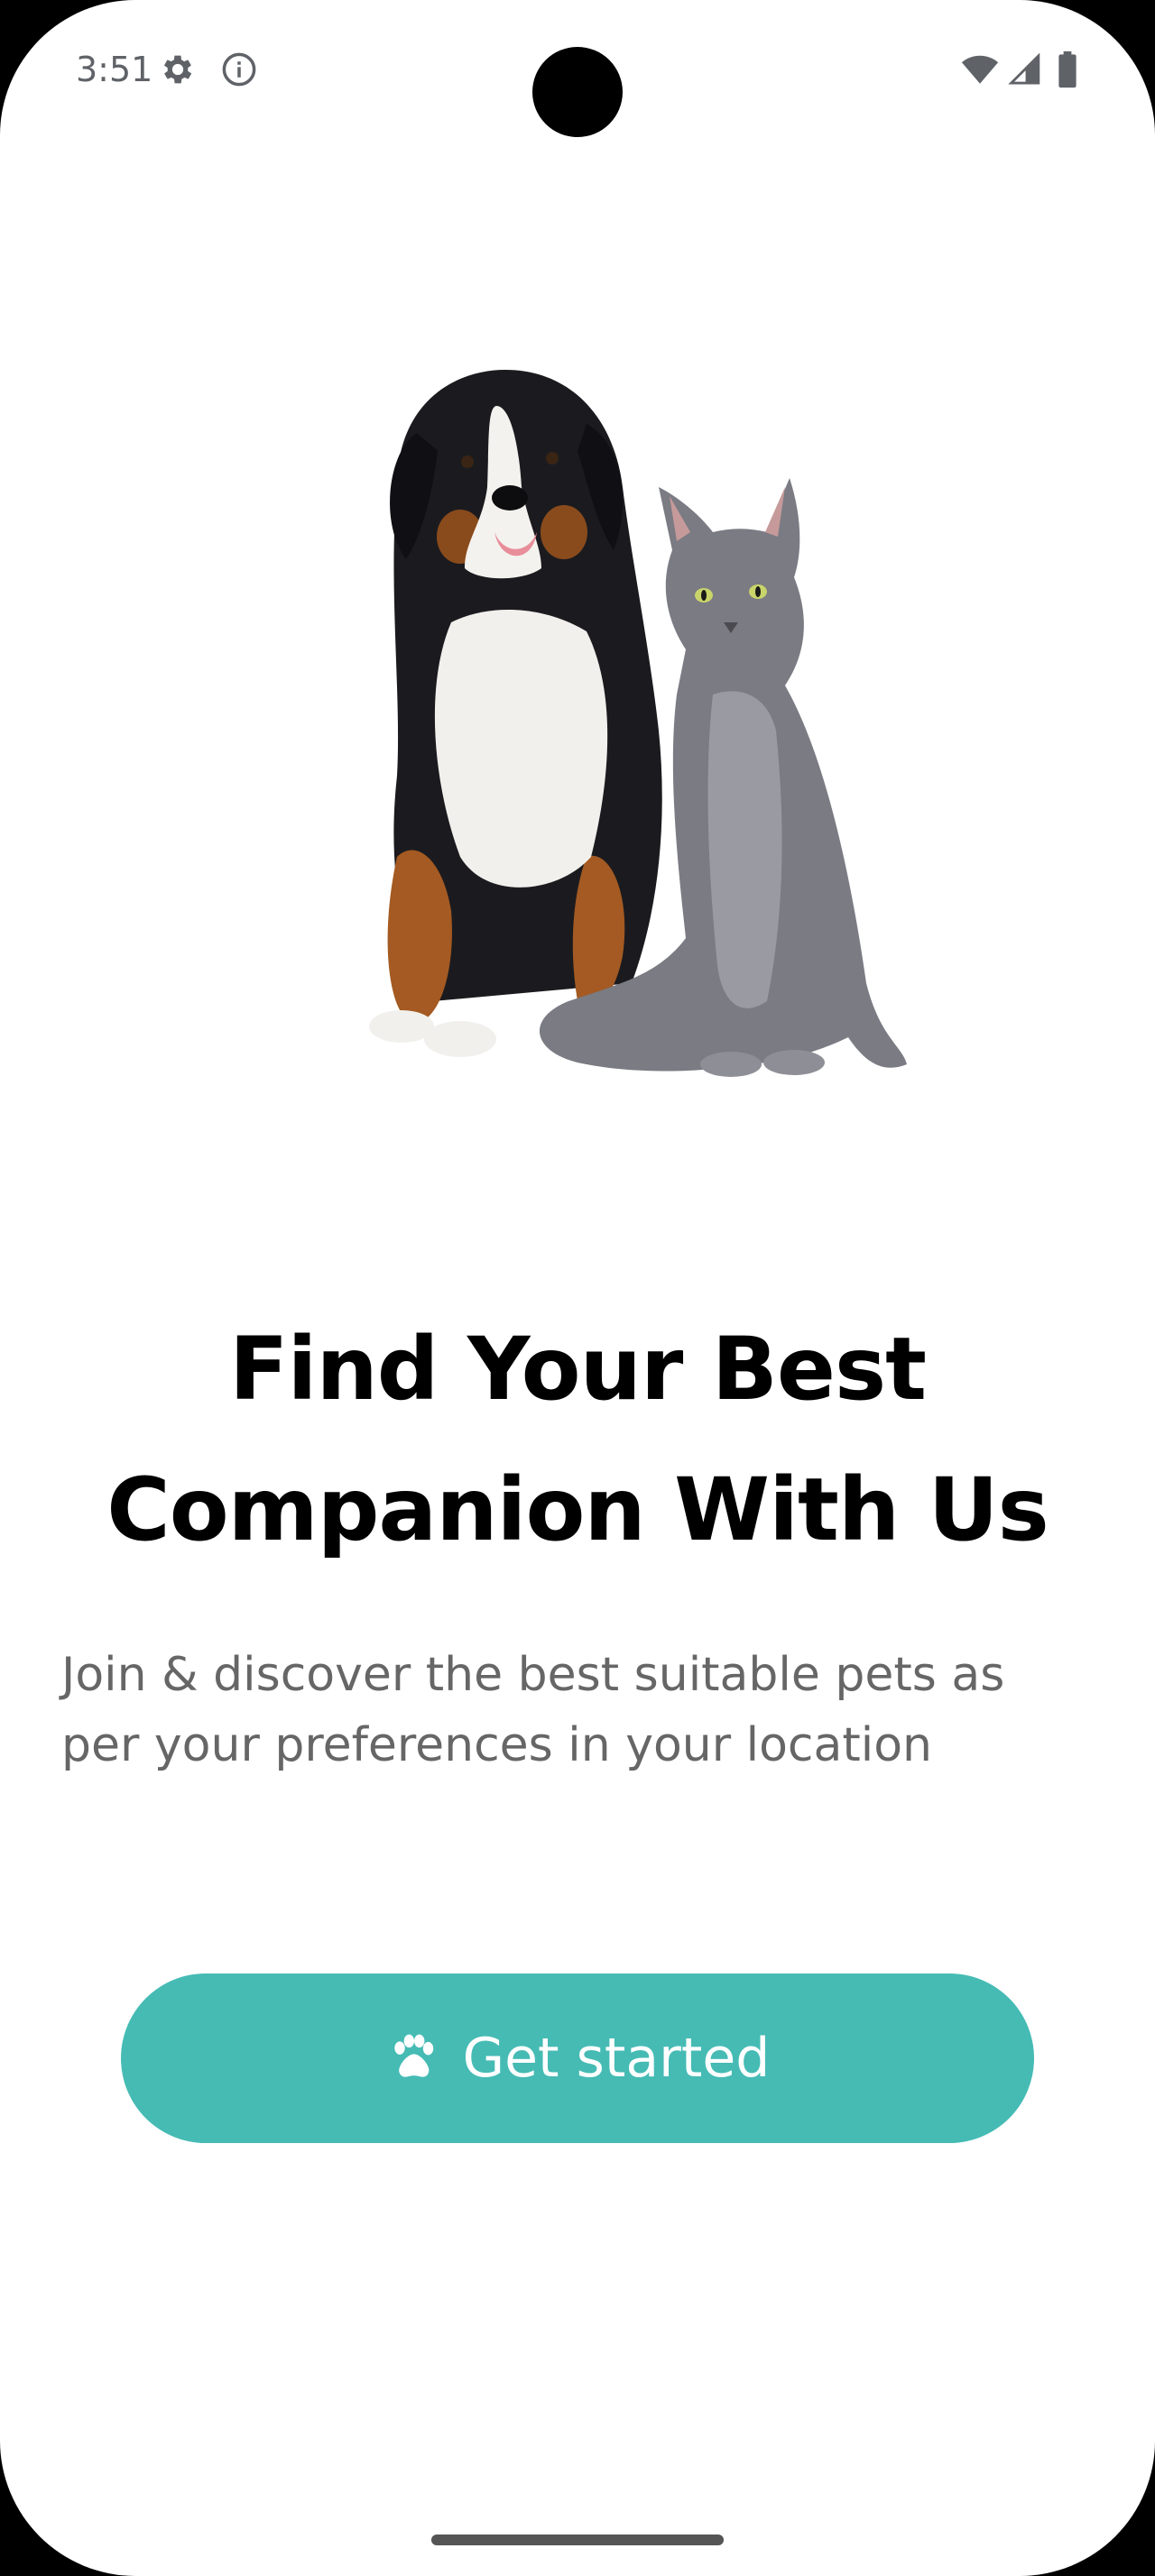 This screenshot has height=2576, width=1155. I want to click on camera-cutout, so click(577, 92).